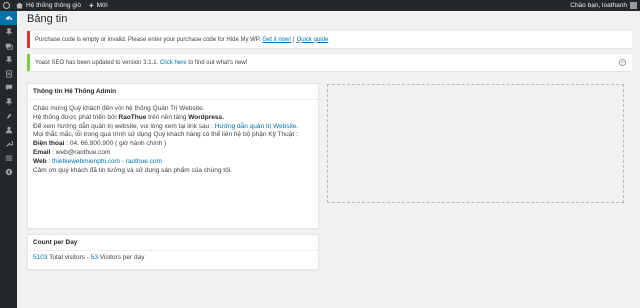 This screenshot has height=308, width=640. What do you see at coordinates (49, 144) in the screenshot?
I see `phone-label: Điện thoại` at bounding box center [49, 144].